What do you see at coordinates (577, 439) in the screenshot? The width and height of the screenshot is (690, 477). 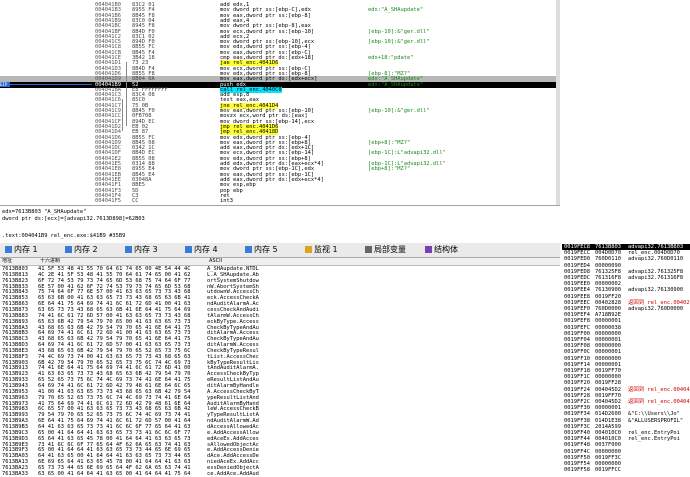 I see `stack-address: 0019FF44` at bounding box center [577, 439].